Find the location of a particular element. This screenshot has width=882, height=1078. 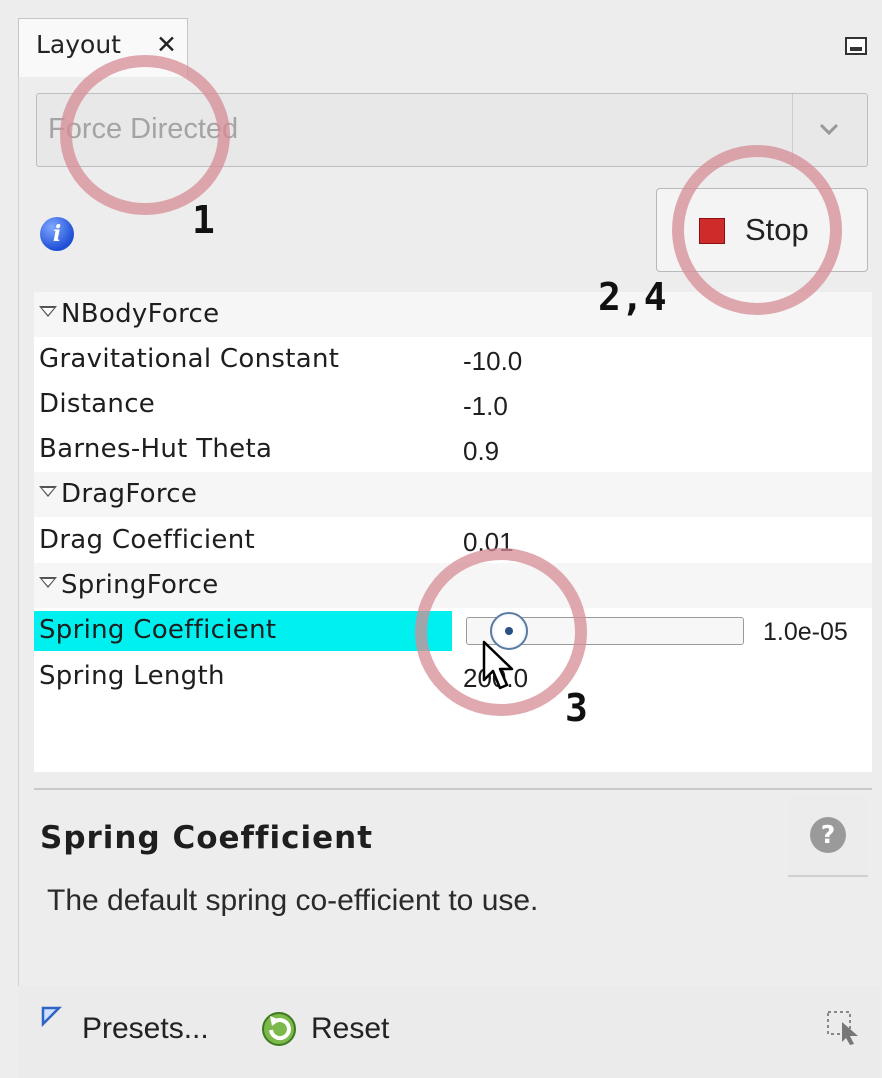

property-label: Gravitational Constant is located at coordinates (189, 359).